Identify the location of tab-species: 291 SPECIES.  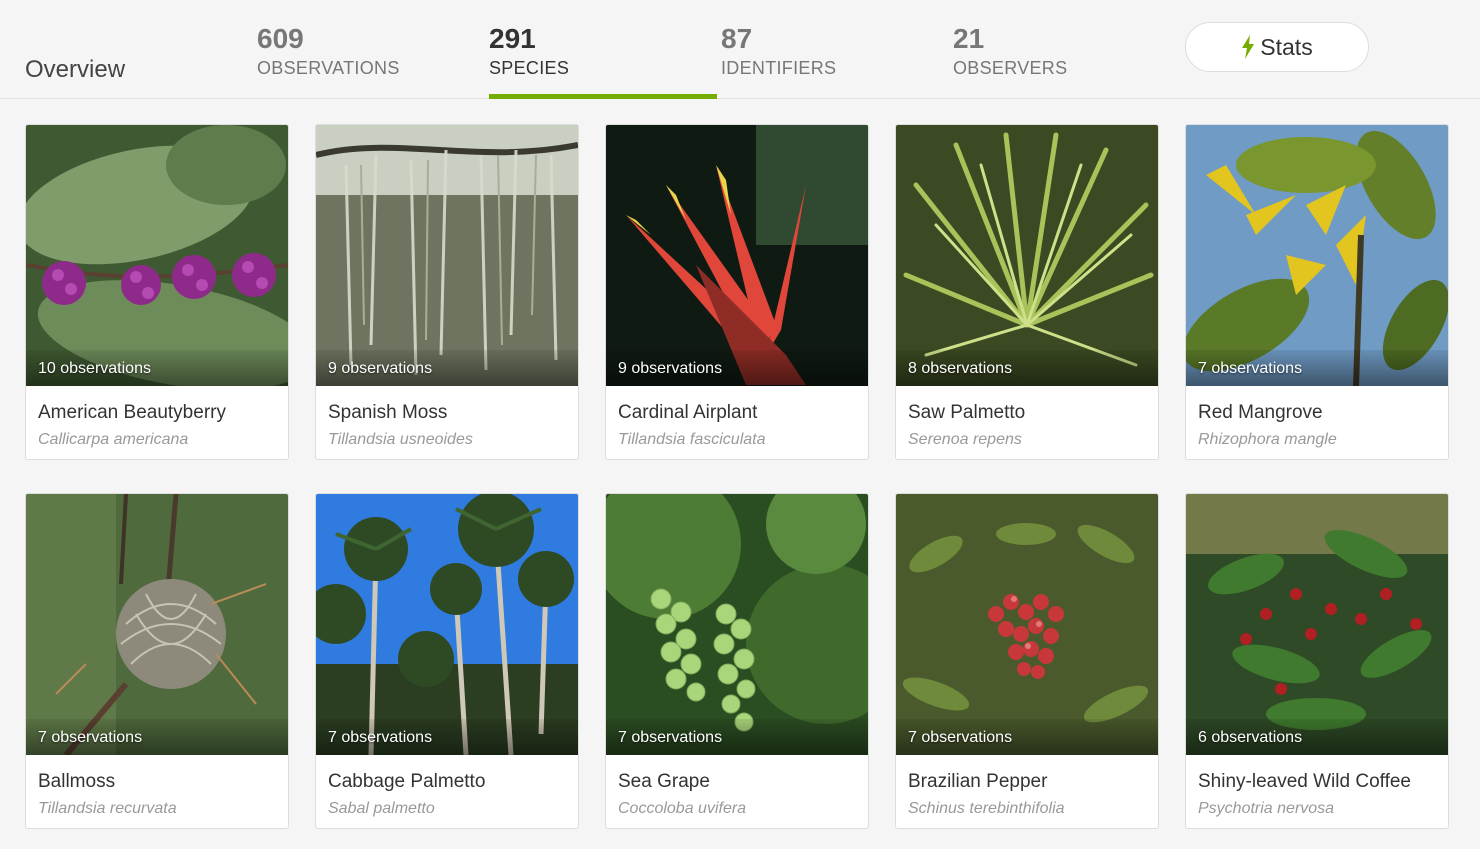
(529, 50).